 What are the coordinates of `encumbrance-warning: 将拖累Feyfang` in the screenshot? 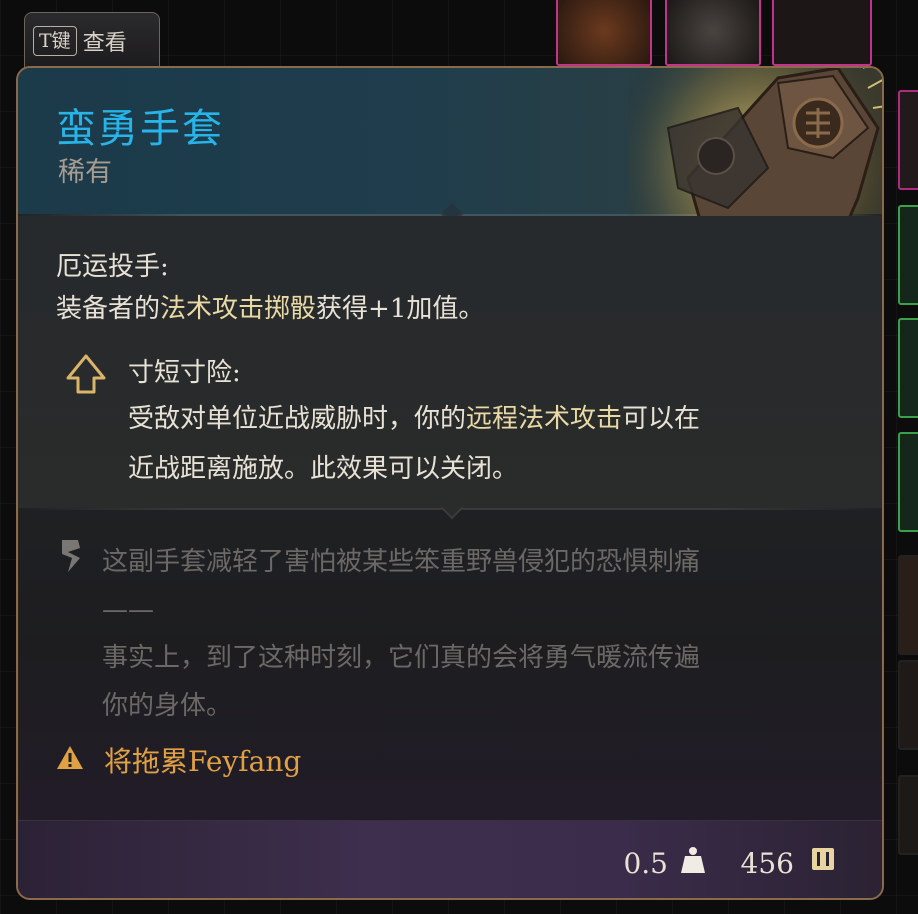 It's located at (203, 761).